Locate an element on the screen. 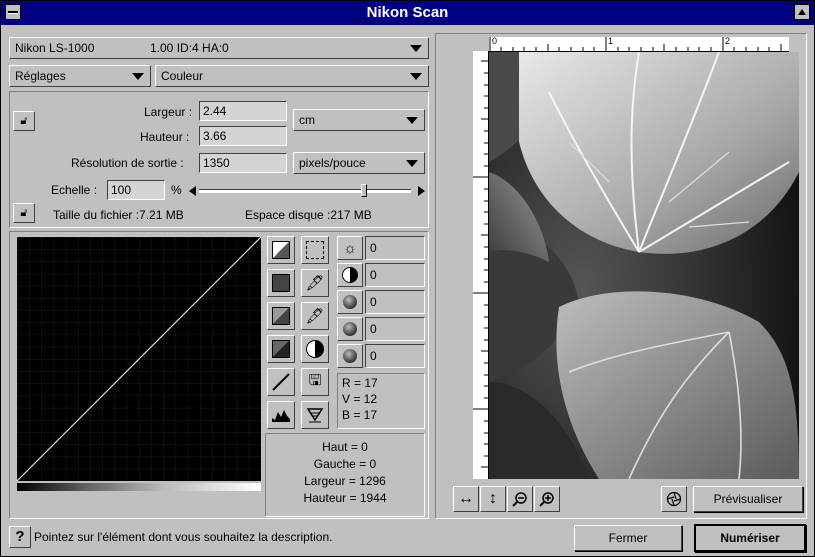 This screenshot has height=557, width=815. sun-icon: ☼ is located at coordinates (350, 248).